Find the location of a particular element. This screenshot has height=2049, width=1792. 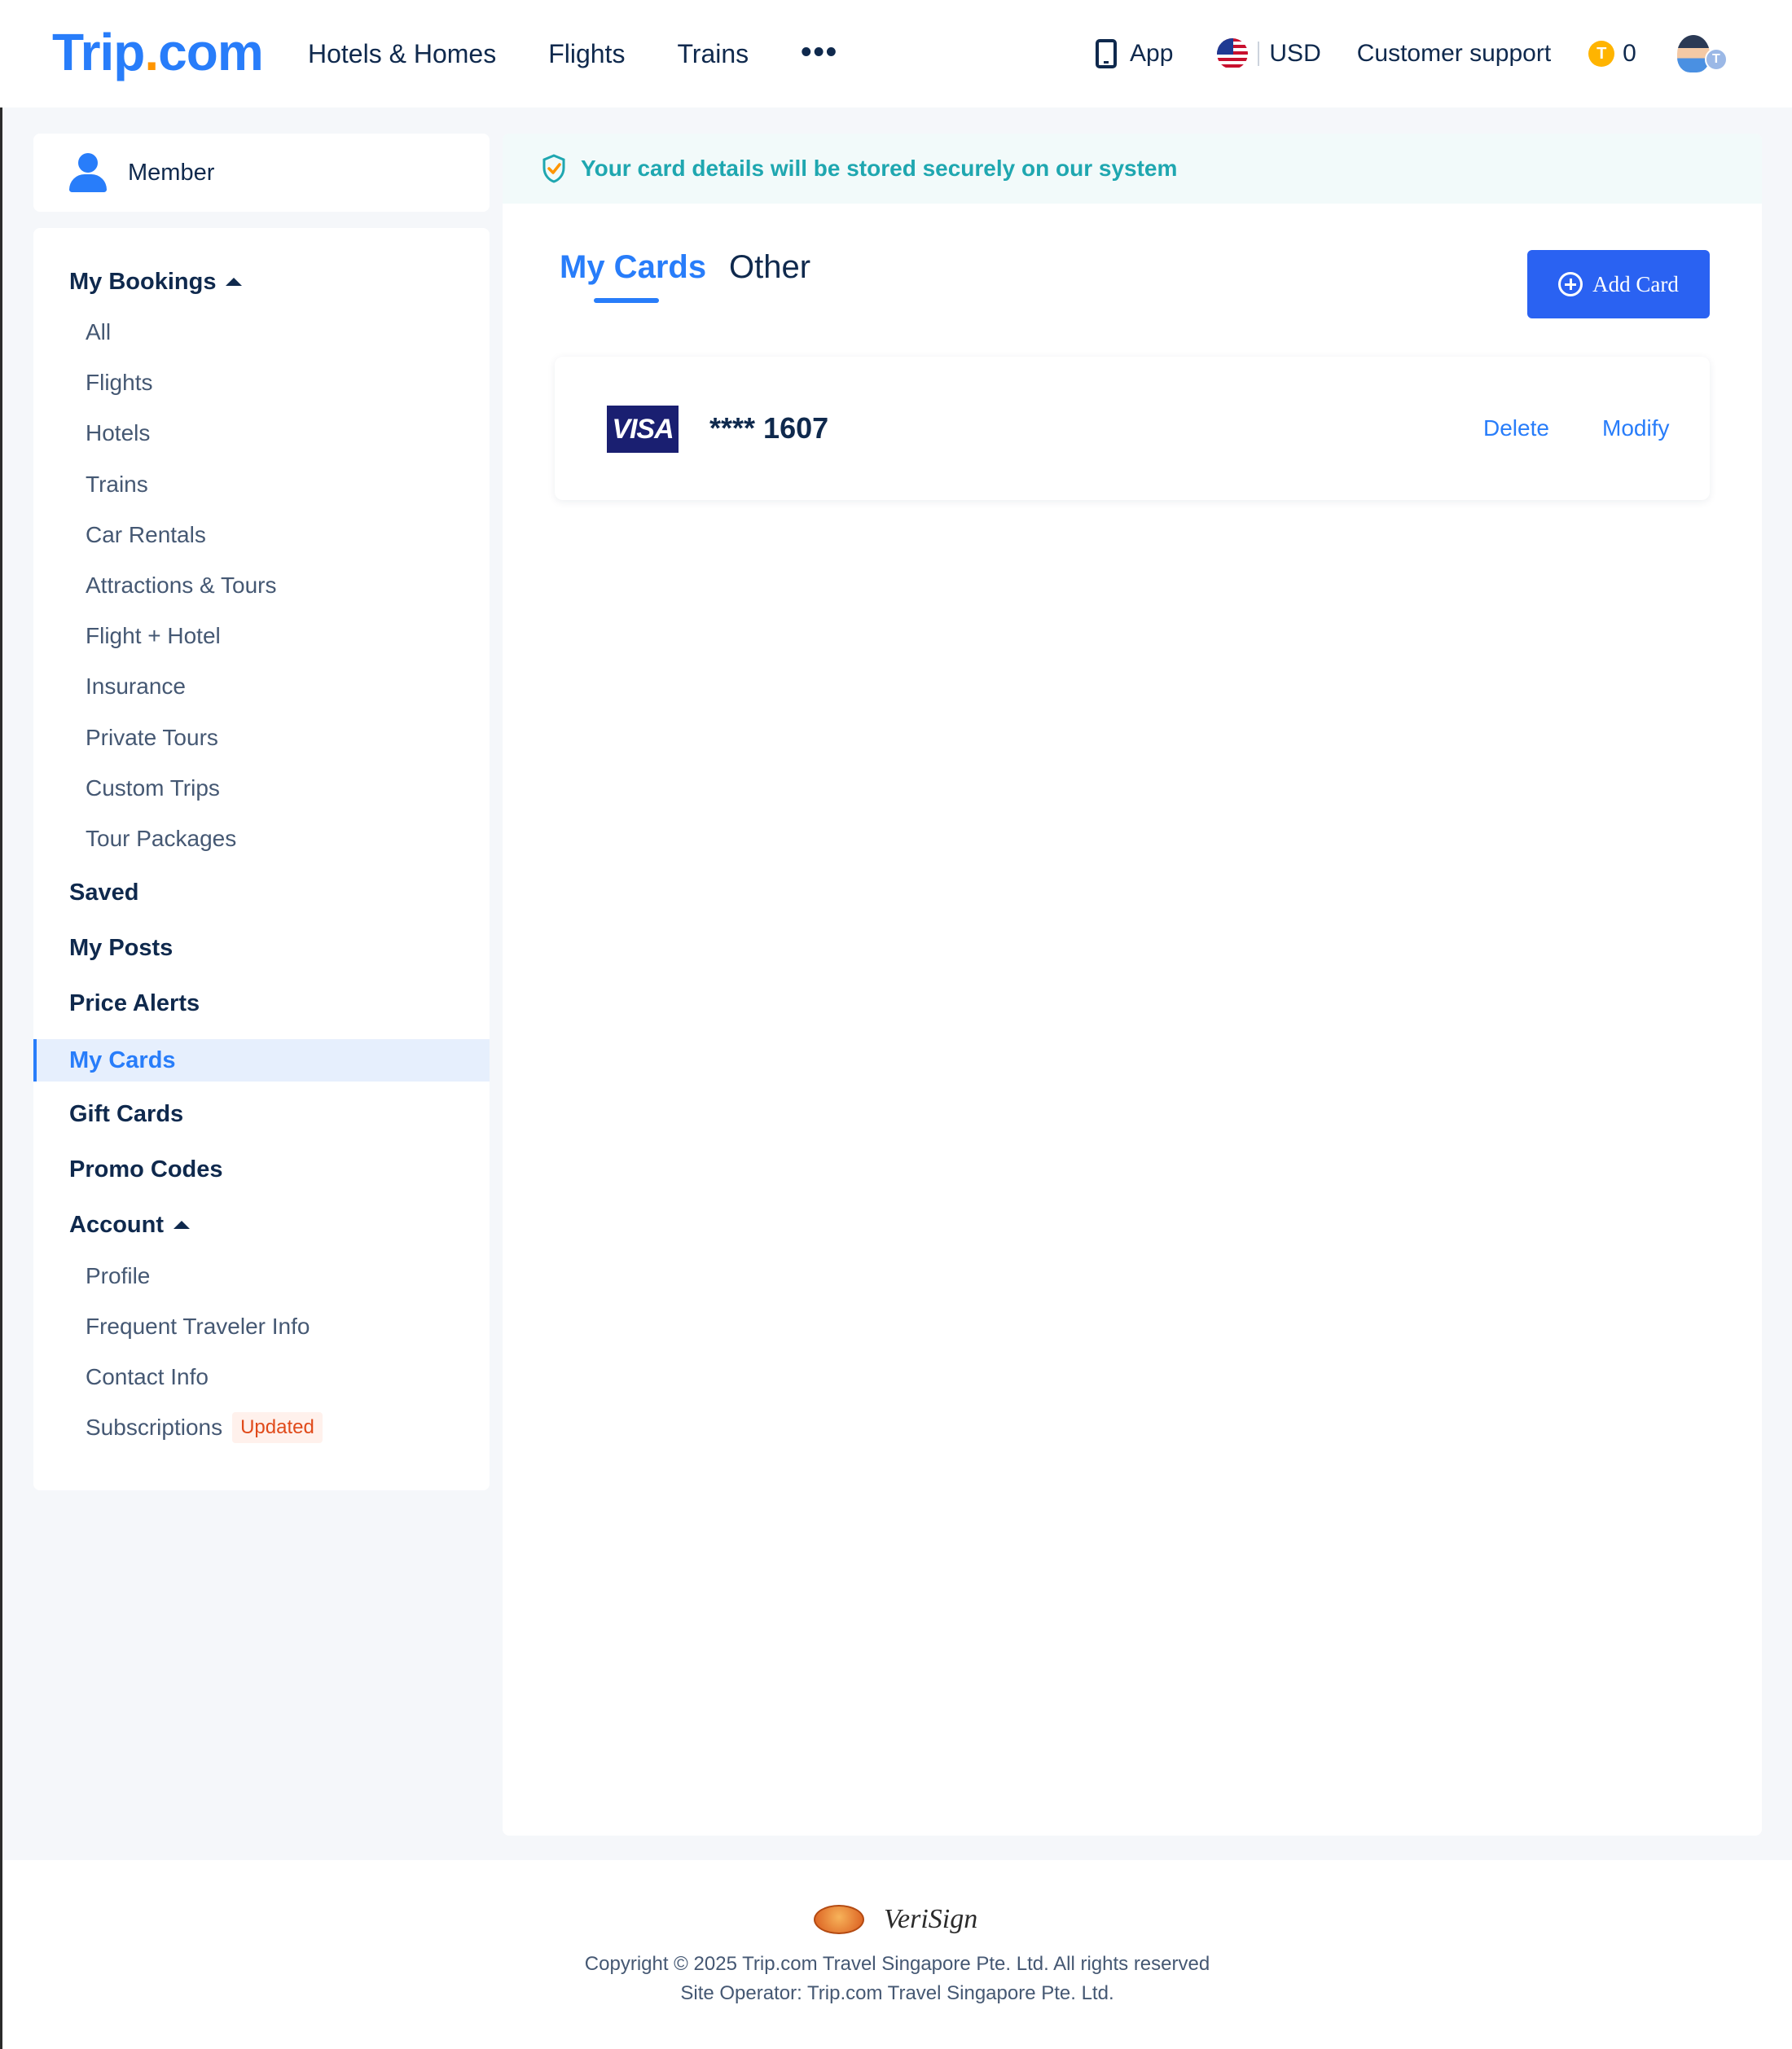

more-menu-icon: ••• is located at coordinates (819, 54).